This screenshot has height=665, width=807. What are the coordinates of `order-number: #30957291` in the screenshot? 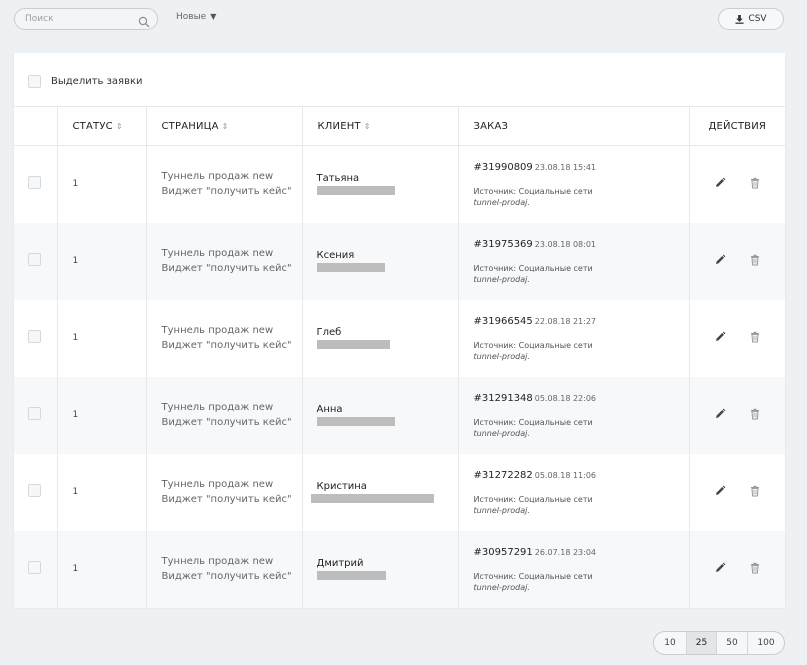 It's located at (503, 552).